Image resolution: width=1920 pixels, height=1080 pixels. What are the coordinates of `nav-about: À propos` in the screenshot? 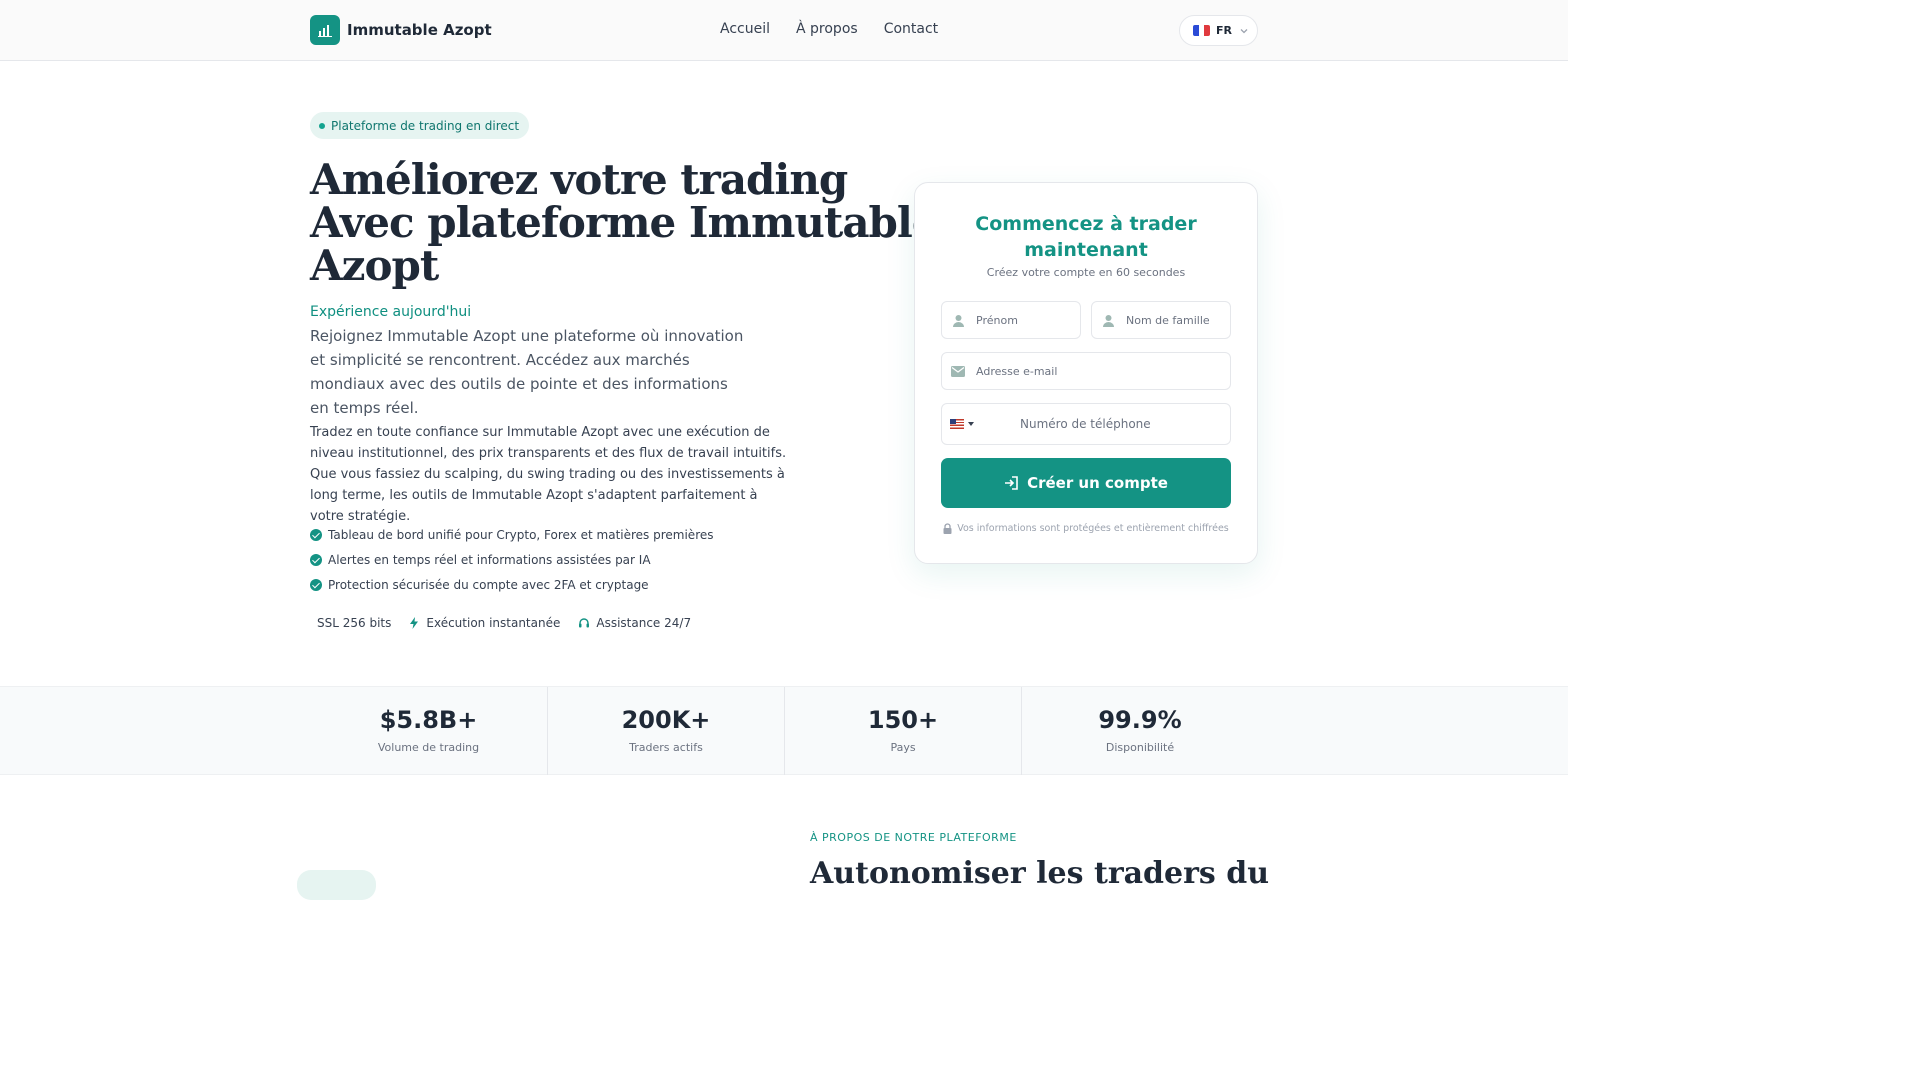 It's located at (827, 29).